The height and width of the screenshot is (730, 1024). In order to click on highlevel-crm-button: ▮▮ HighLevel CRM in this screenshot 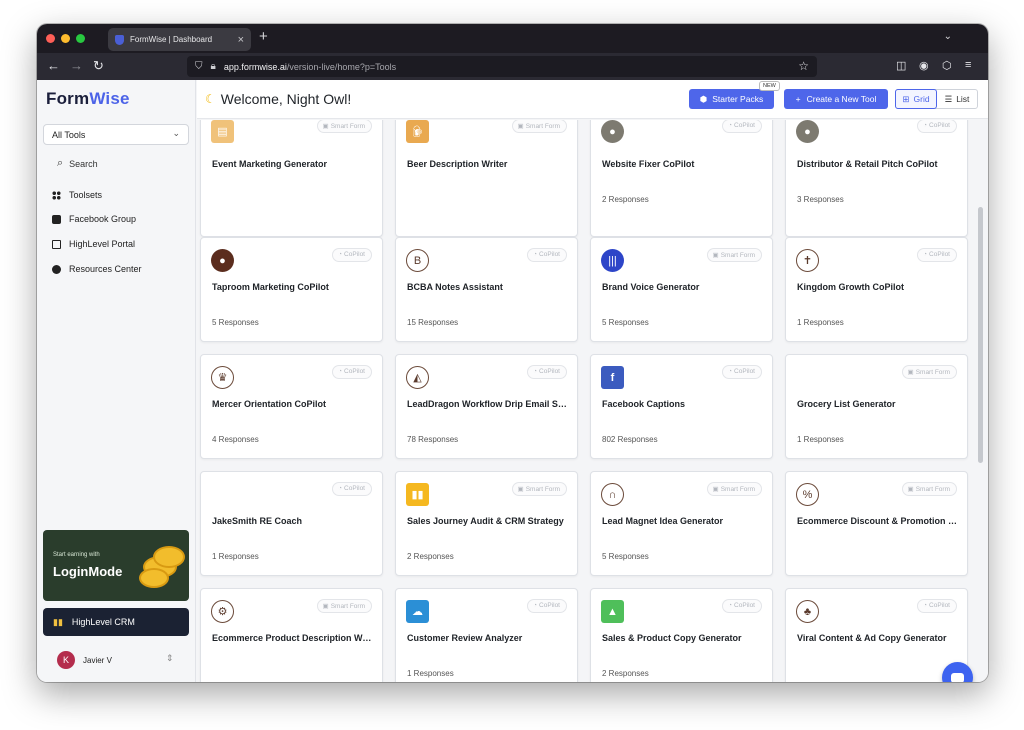, I will do `click(116, 622)`.